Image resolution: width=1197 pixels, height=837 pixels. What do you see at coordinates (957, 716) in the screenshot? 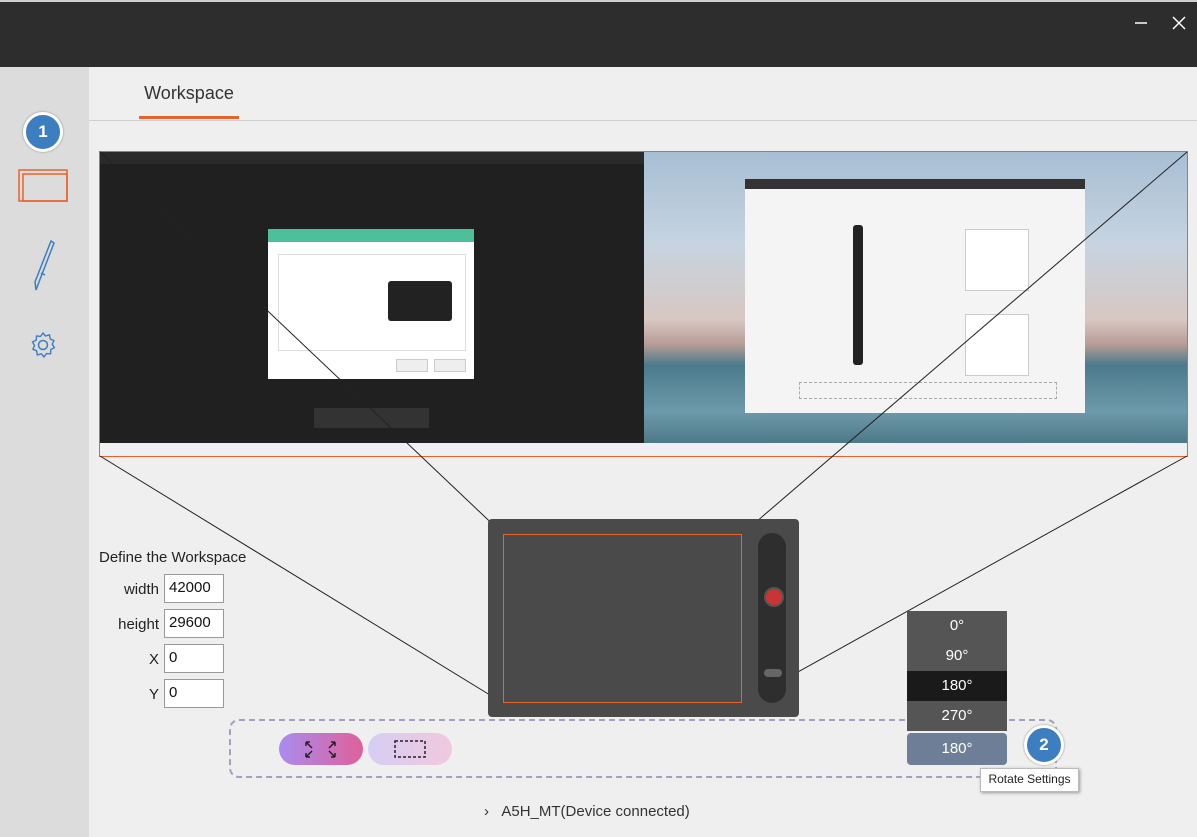
I see `rotate-option-270: 270°` at bounding box center [957, 716].